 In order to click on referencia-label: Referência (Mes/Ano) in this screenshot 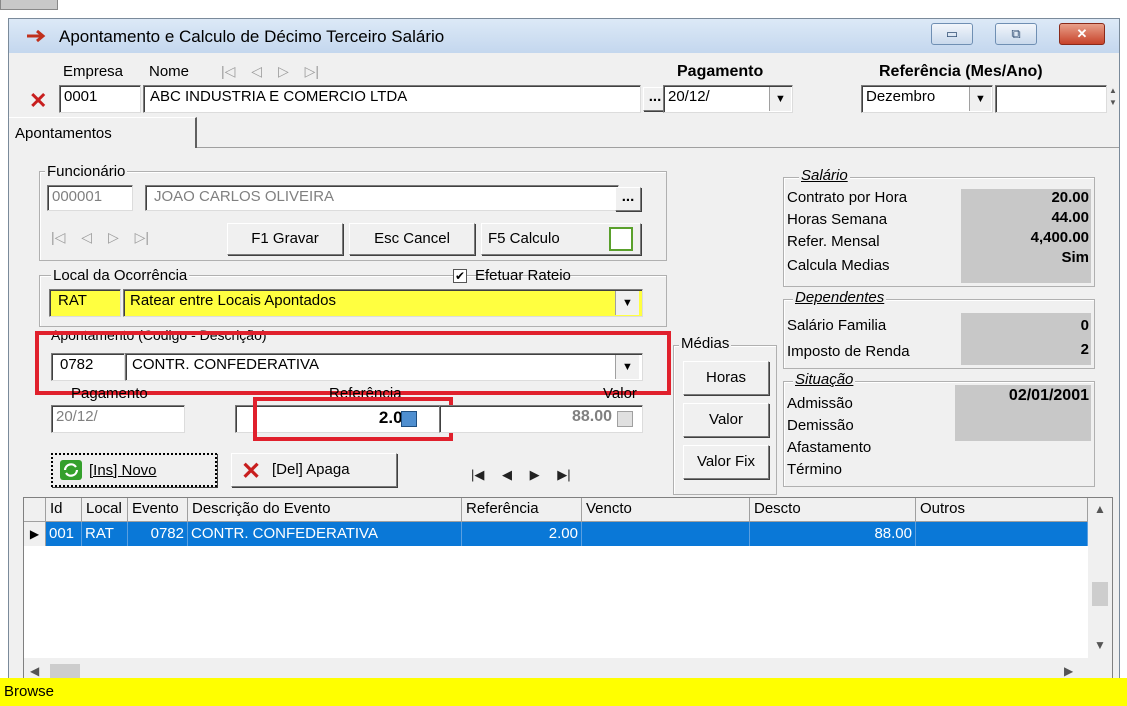, I will do `click(961, 71)`.